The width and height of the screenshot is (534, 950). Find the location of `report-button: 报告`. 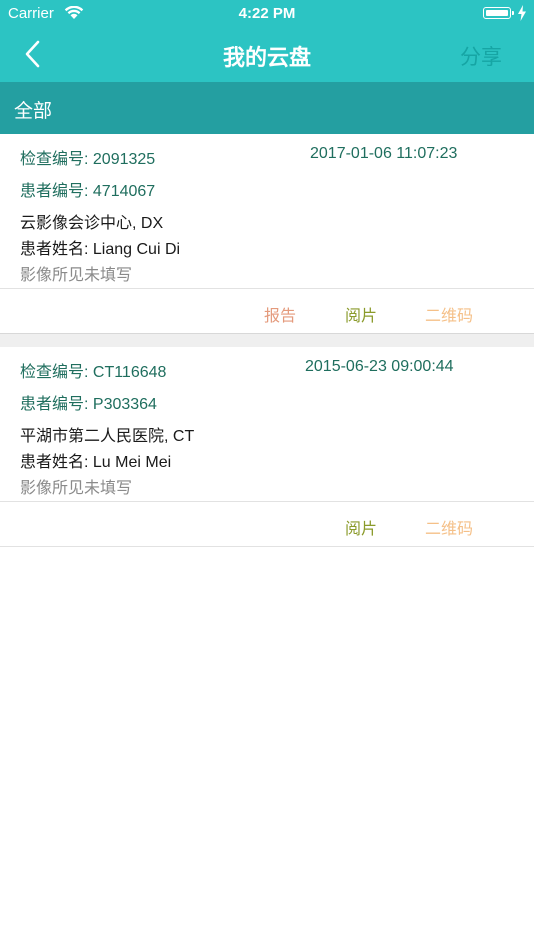

report-button: 报告 is located at coordinates (280, 314).